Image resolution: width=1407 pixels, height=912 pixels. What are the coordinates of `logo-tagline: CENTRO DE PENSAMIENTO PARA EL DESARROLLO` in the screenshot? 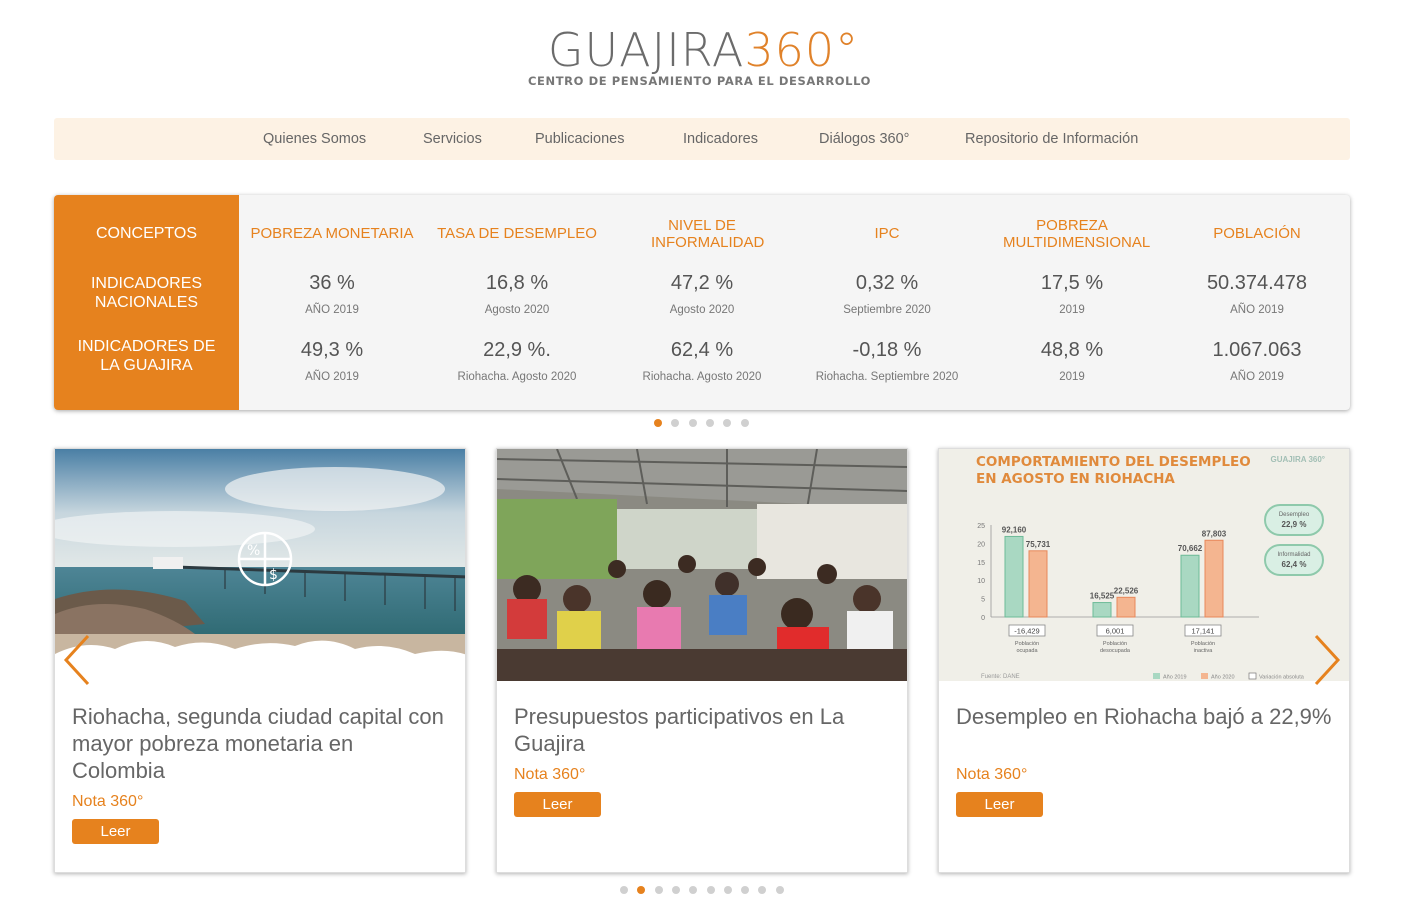 It's located at (699, 81).